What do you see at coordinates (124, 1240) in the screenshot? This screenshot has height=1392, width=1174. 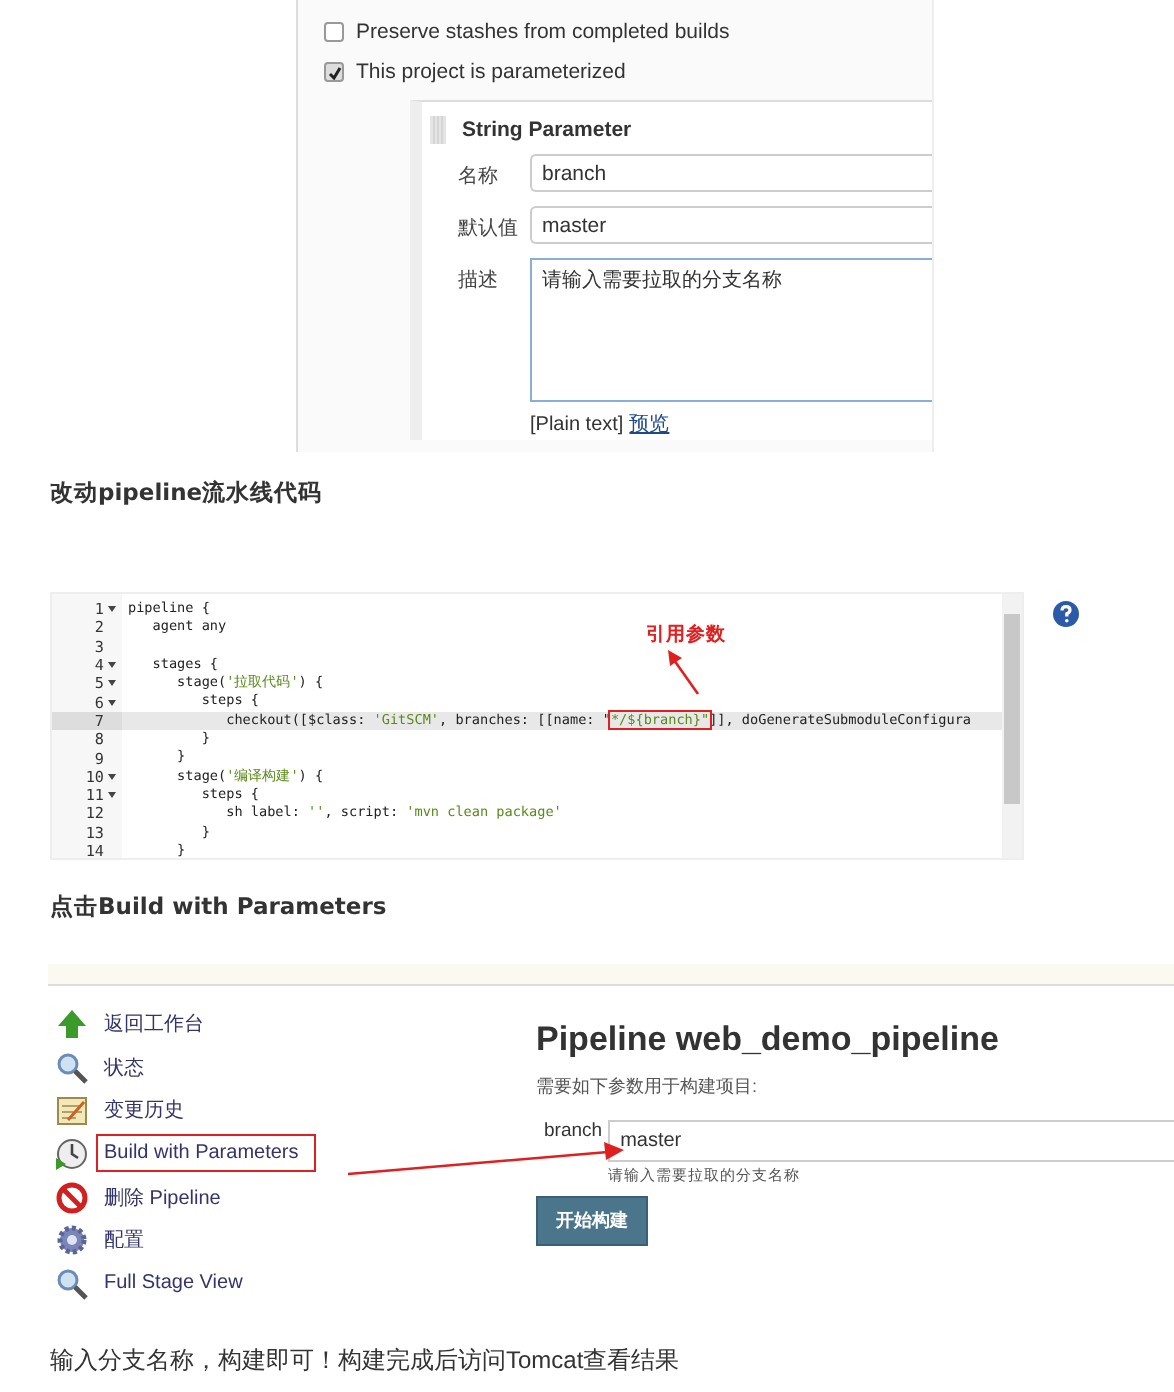 I see `sidebar-link: 配置` at bounding box center [124, 1240].